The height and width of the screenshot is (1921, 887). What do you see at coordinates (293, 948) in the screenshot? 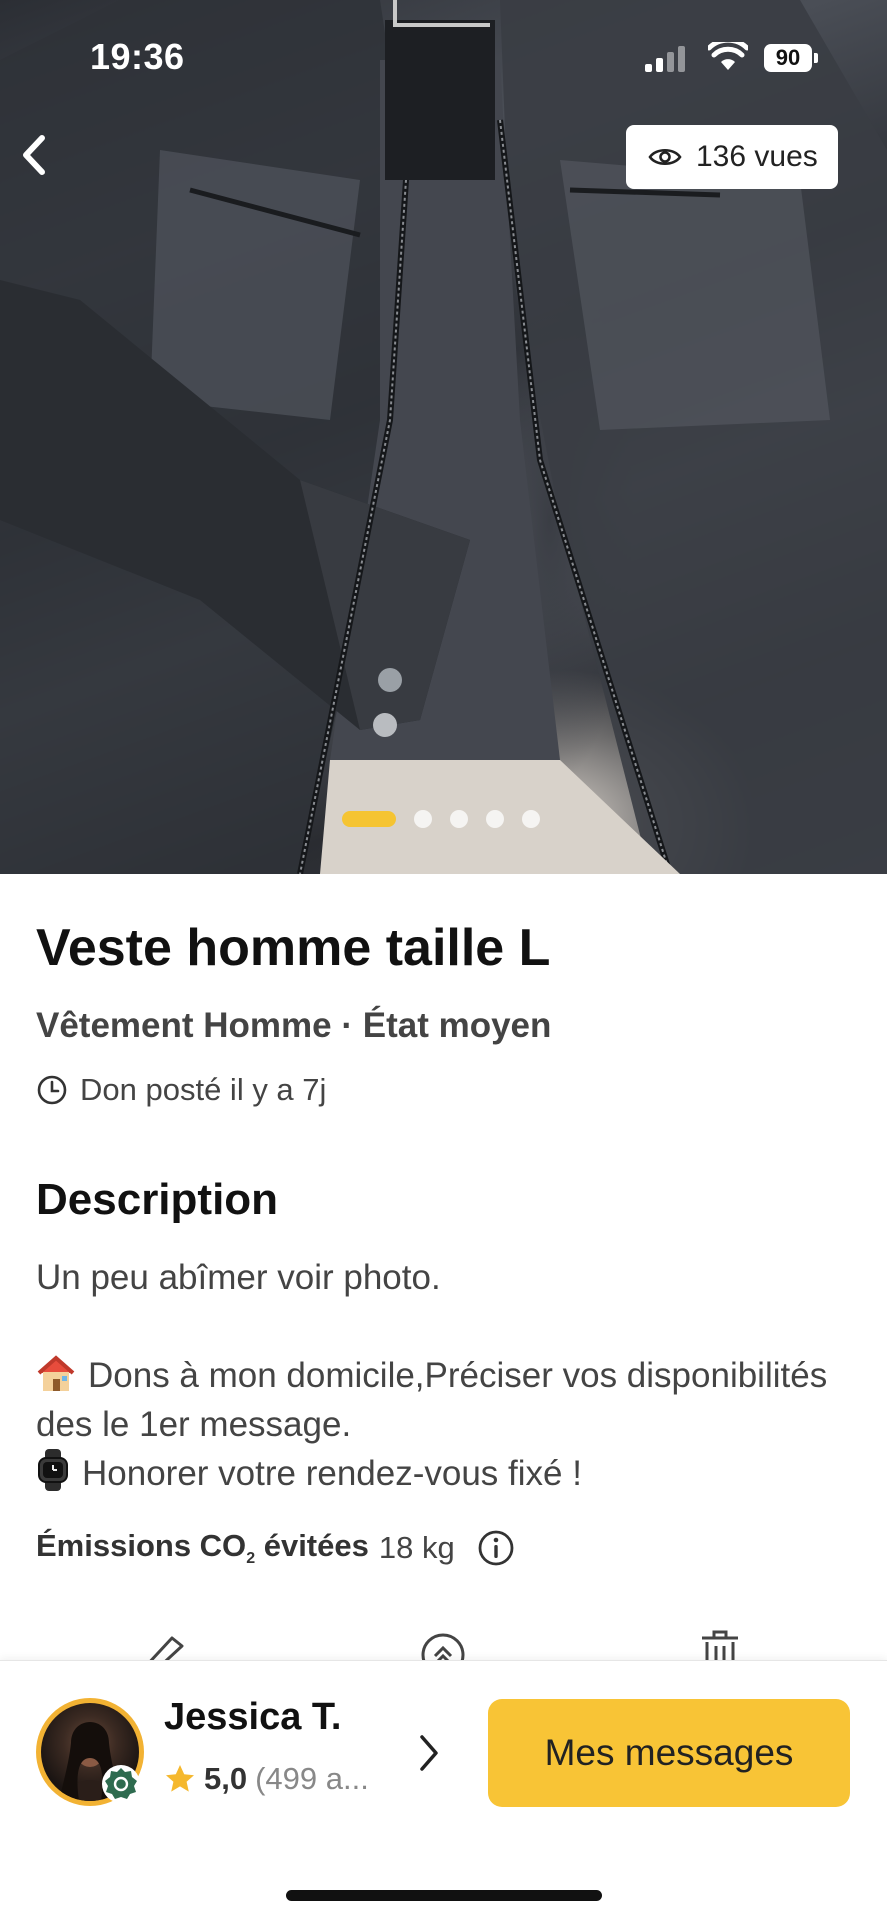
I see `item-title: Veste homme taille L` at bounding box center [293, 948].